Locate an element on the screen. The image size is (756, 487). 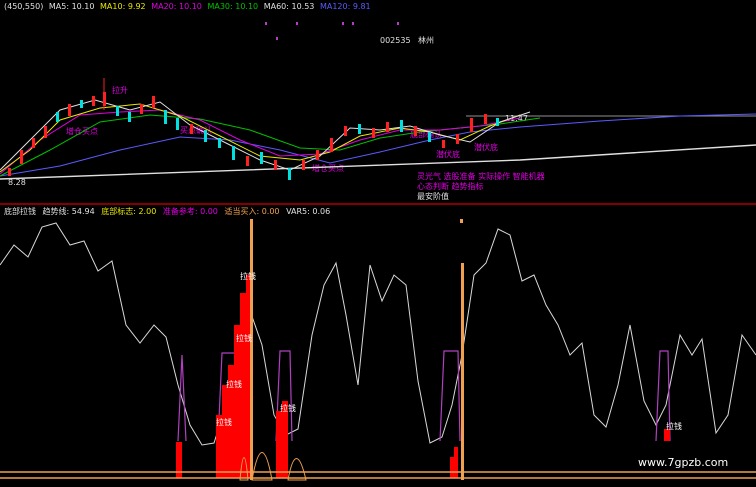
prep-ref-line is located at coordinates (450, 396).